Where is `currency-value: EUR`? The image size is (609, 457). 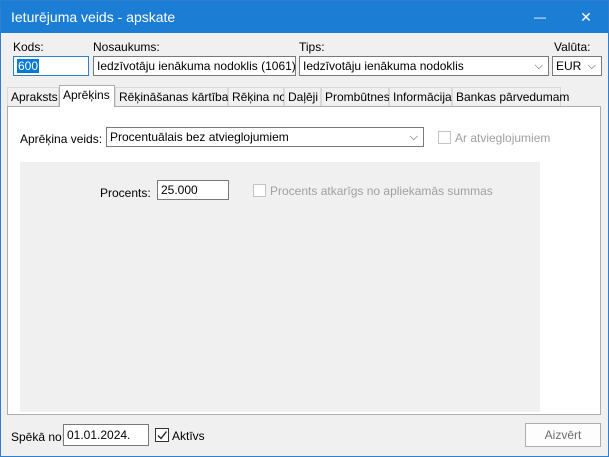 currency-value: EUR is located at coordinates (569, 66).